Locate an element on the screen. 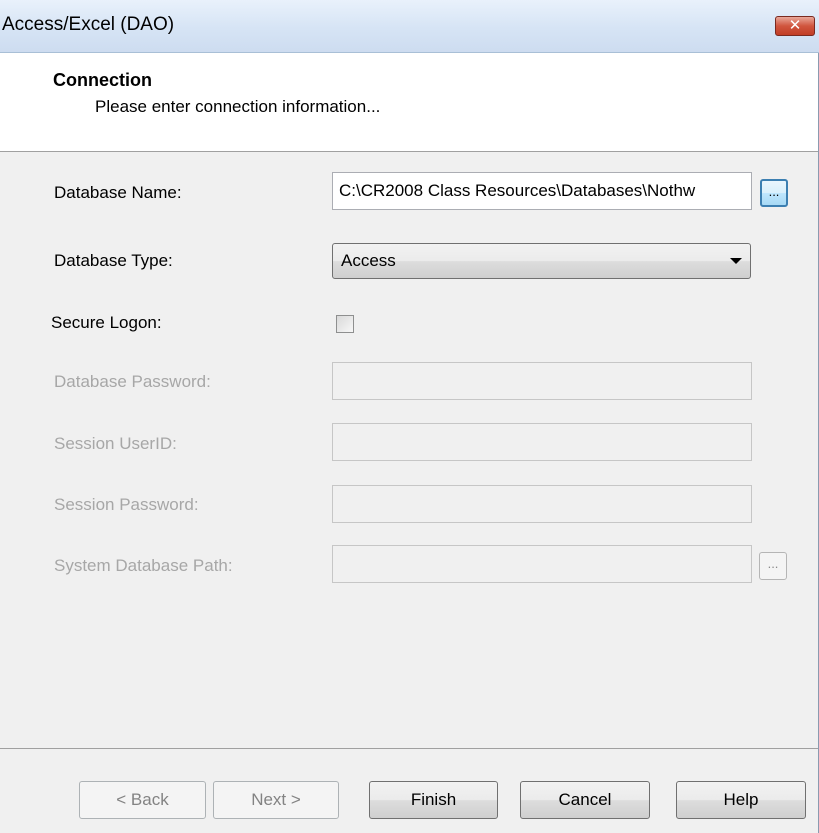 This screenshot has height=833, width=819. help-button: Help is located at coordinates (741, 800).